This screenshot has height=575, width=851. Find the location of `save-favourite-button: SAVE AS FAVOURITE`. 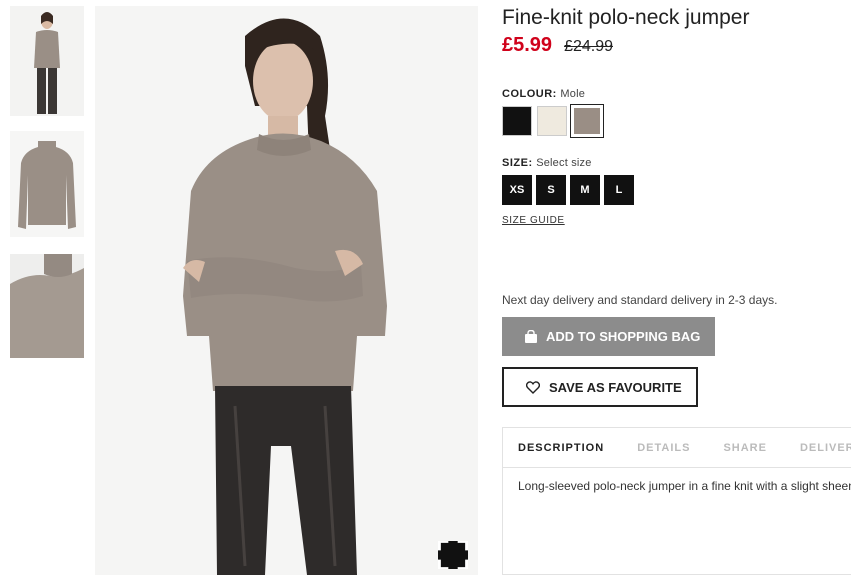

save-favourite-button: SAVE AS FAVOURITE is located at coordinates (600, 387).